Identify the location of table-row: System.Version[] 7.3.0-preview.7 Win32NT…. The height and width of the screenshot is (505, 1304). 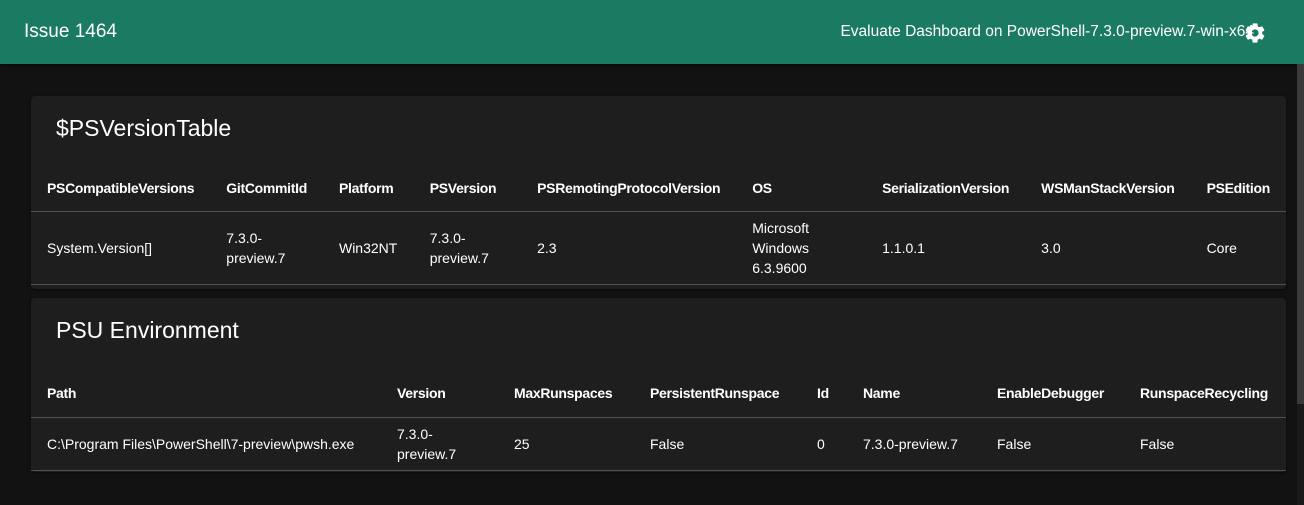
(658, 248).